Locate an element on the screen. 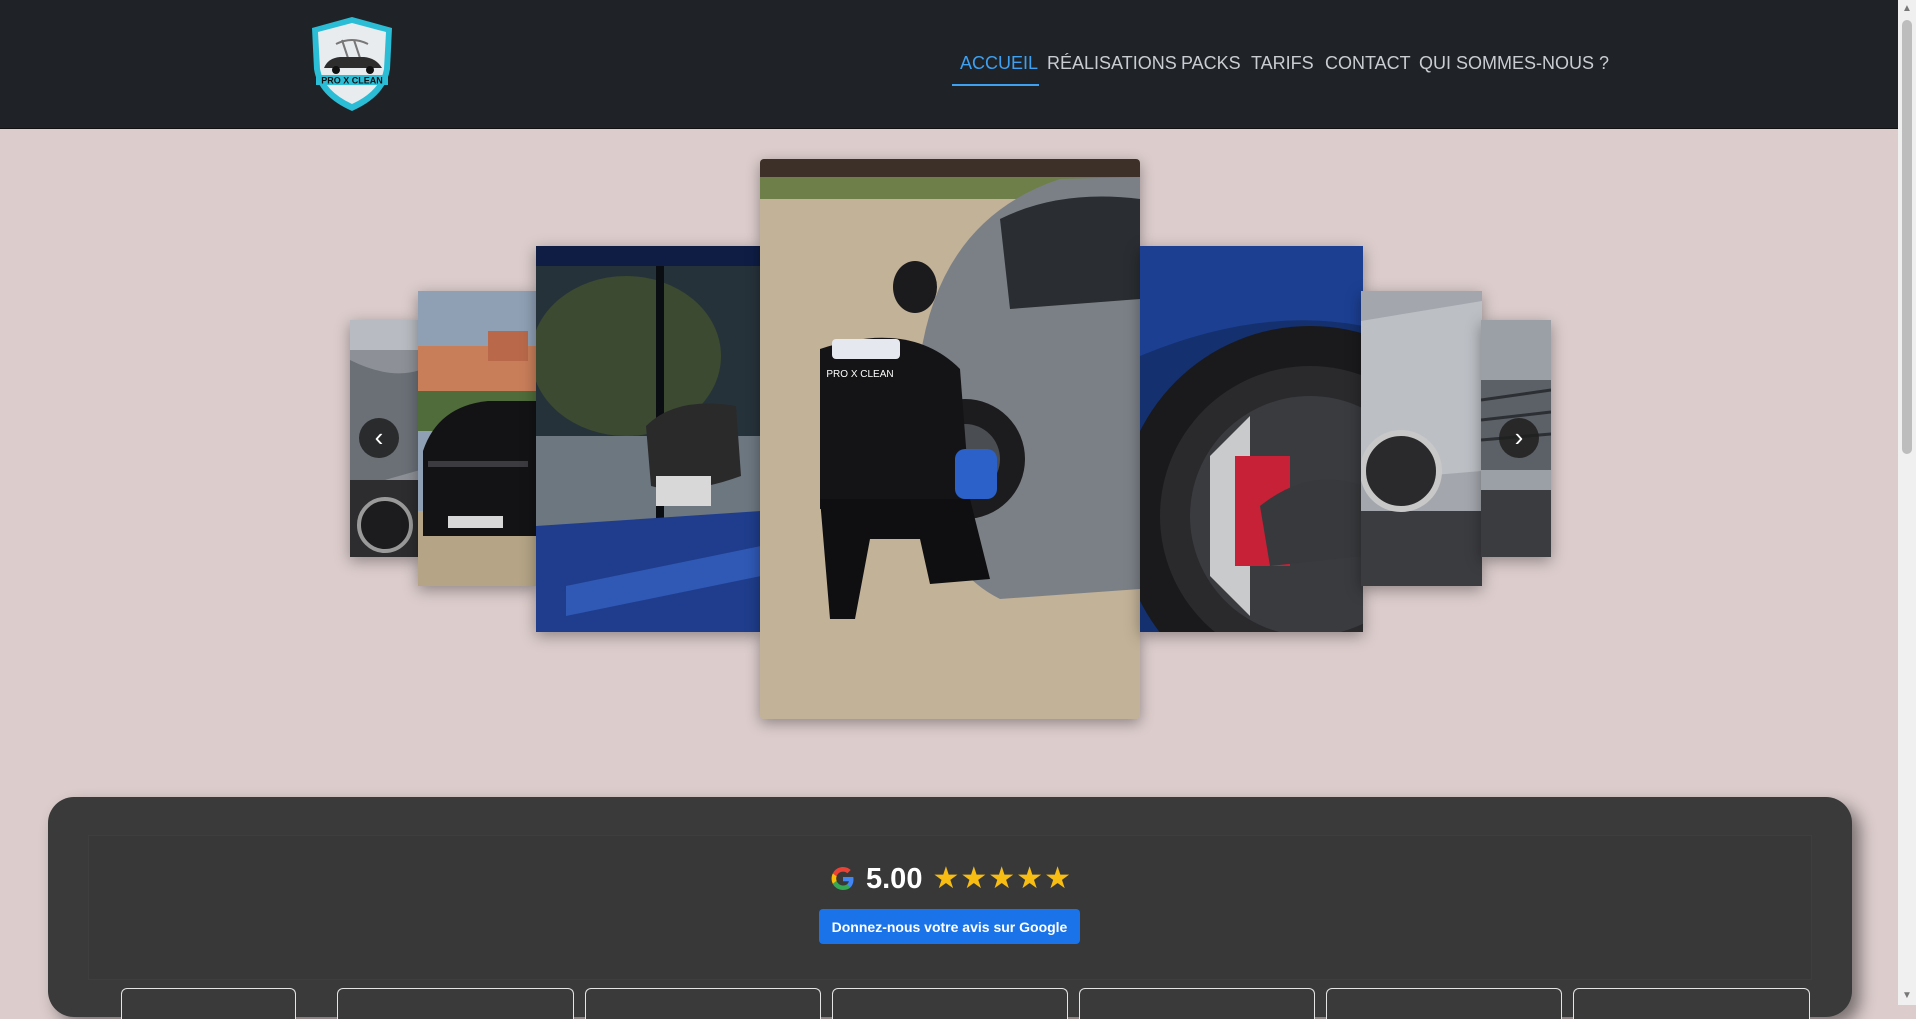 This screenshot has height=1019, width=1916. active-nav-underline is located at coordinates (995, 85).